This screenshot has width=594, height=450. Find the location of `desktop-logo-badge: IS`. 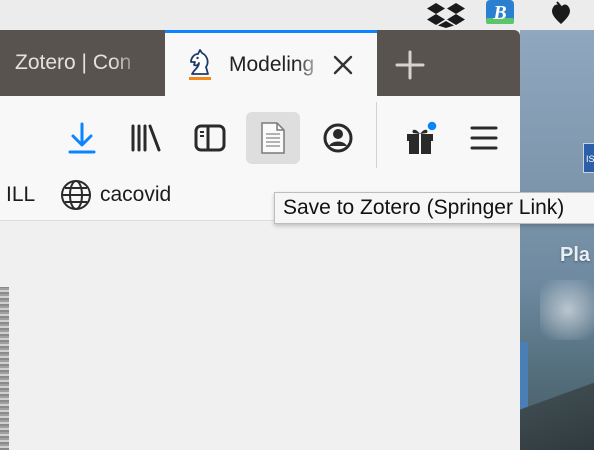

desktop-logo-badge: IS is located at coordinates (588, 158).